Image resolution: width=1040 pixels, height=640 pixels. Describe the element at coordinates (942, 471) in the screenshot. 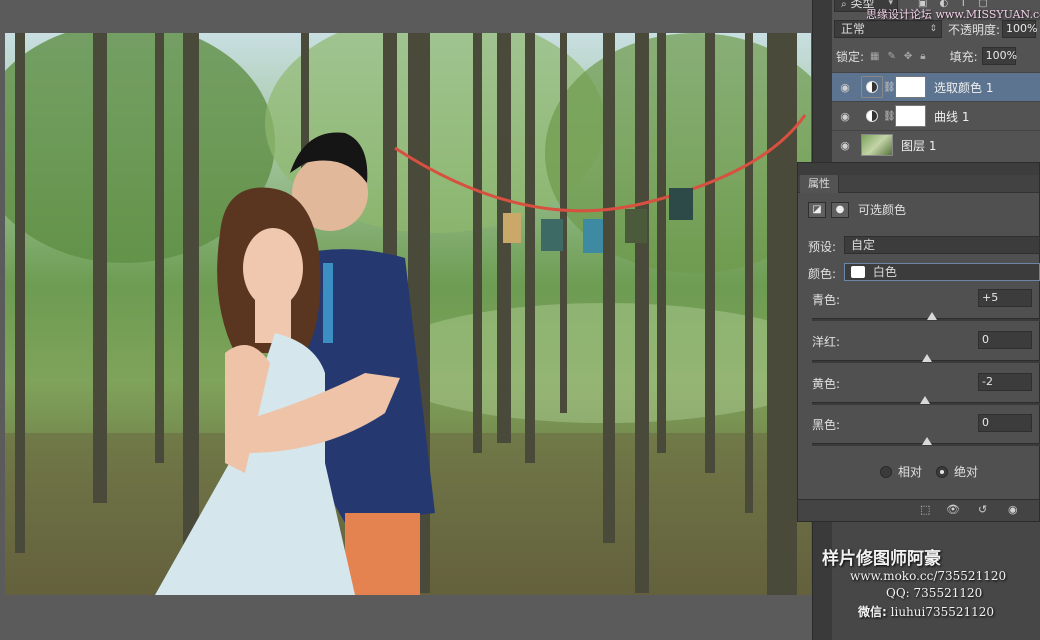

I see `radio-dot-selected` at that location.